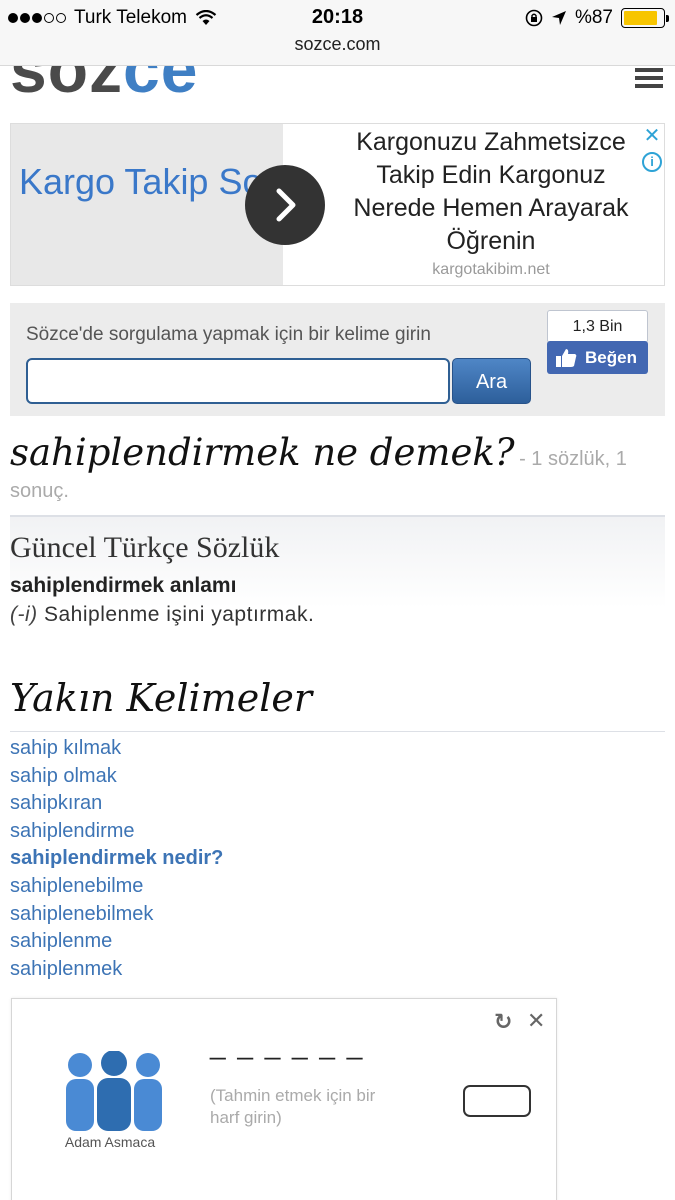 The width and height of the screenshot is (675, 1200). I want to click on battery-level, so click(641, 18).